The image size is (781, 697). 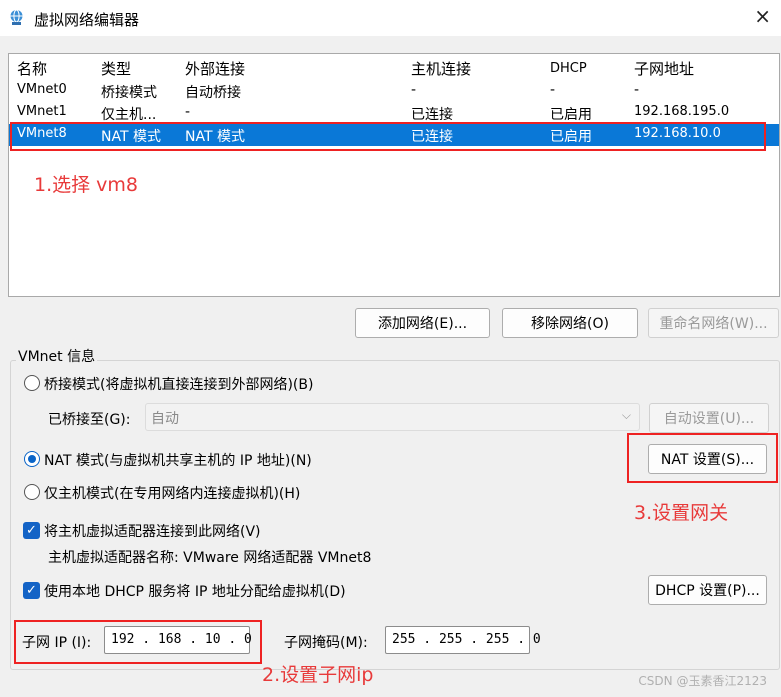 I want to click on bridged-to-select: 自动 ⌵, so click(x=392, y=417).